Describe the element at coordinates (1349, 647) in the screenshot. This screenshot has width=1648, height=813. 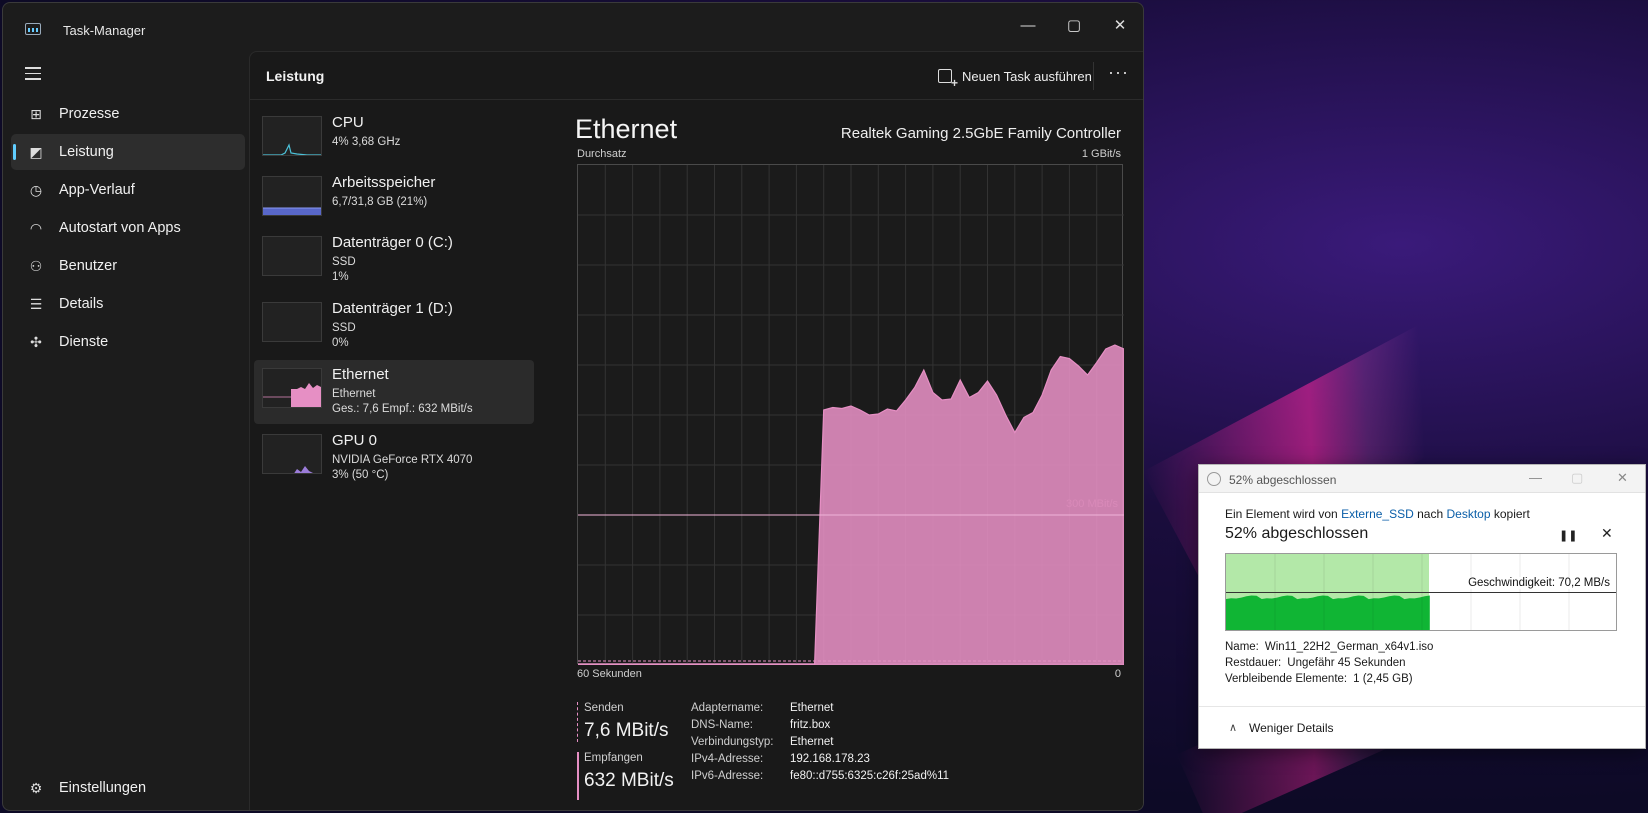
I see `file-name-value: Win11_22H2_German_x64v1.iso` at that location.